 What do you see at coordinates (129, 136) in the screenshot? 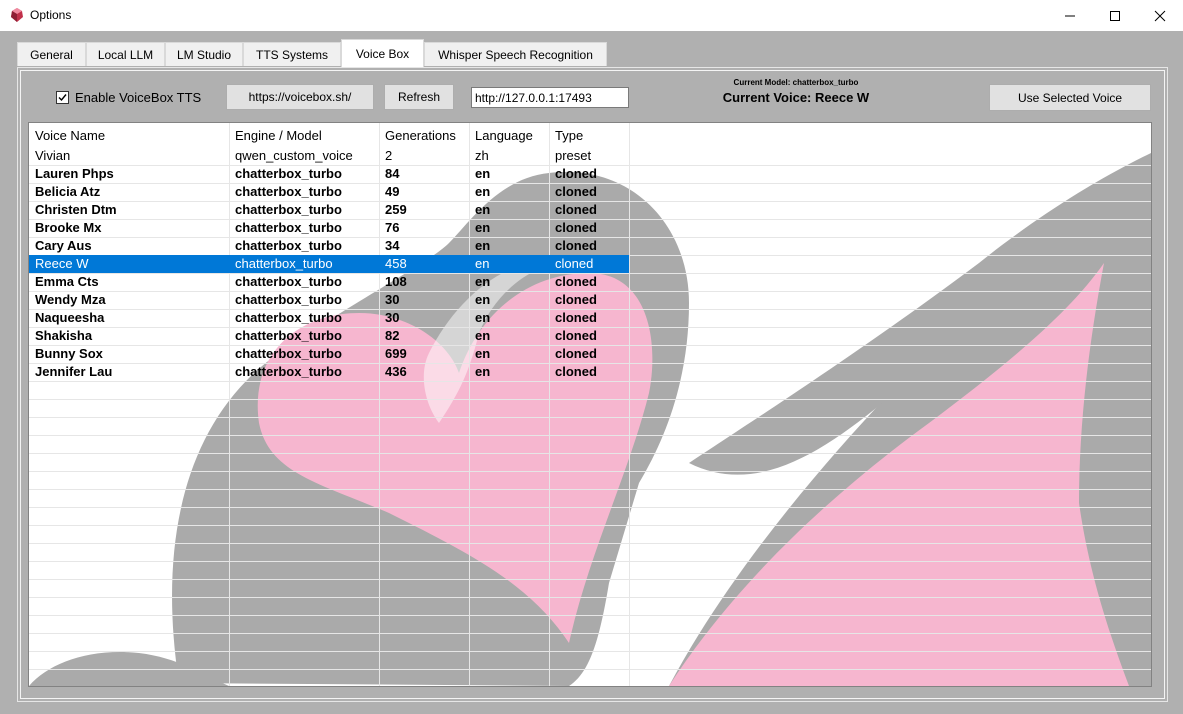
I see `column-header-voice-name: Voice Name` at bounding box center [129, 136].